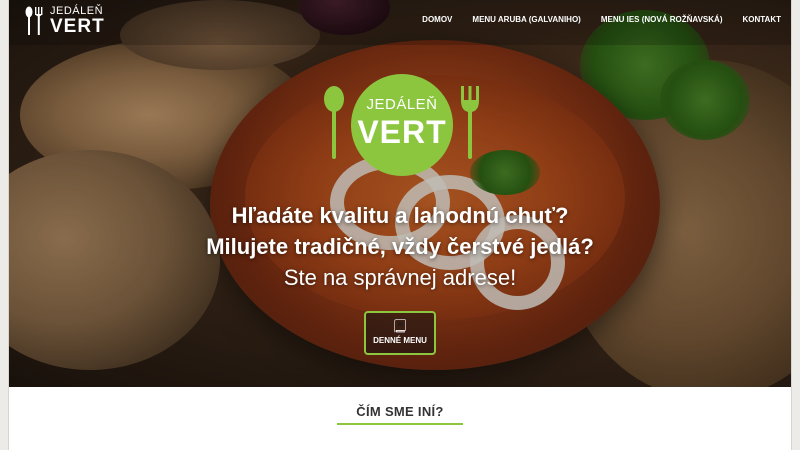 The width and height of the screenshot is (800, 450). Describe the element at coordinates (400, 424) in the screenshot. I see `section-title-underline` at that location.